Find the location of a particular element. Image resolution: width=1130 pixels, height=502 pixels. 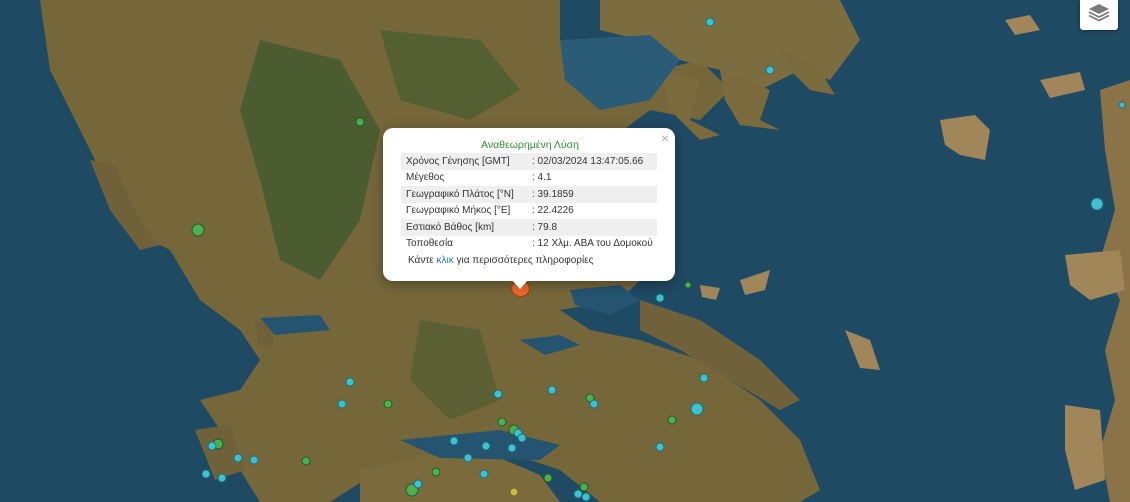

layers-stack-icon is located at coordinates (1099, 15).